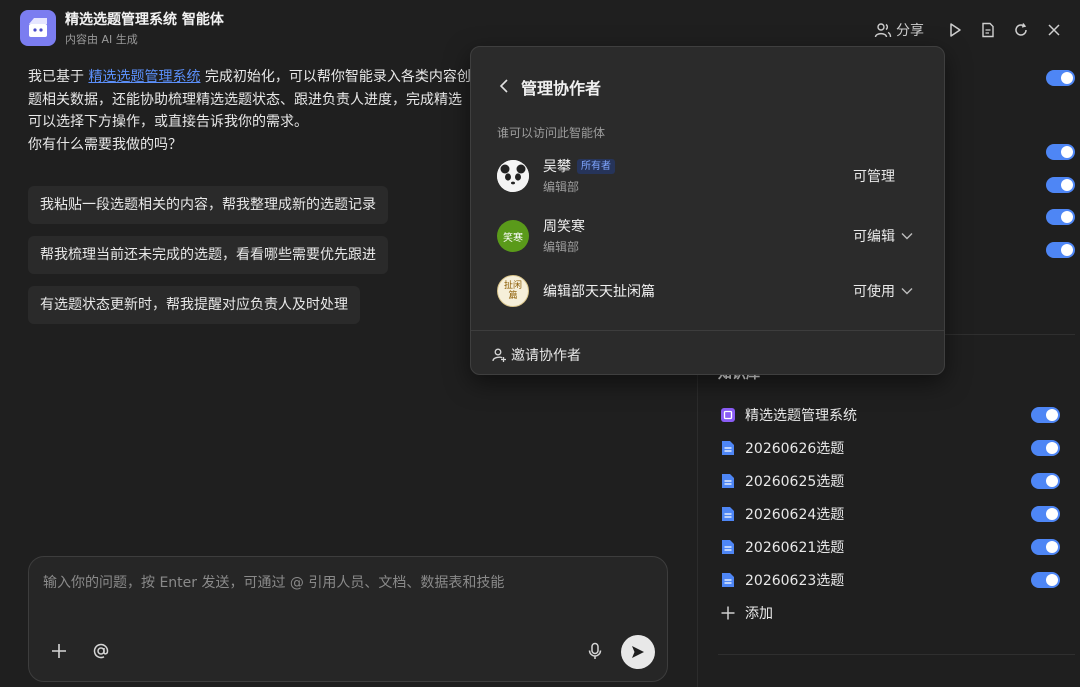 Image resolution: width=1080 pixels, height=687 pixels. What do you see at coordinates (890, 448) in the screenshot?
I see `kb-item: 20260626选题` at bounding box center [890, 448].